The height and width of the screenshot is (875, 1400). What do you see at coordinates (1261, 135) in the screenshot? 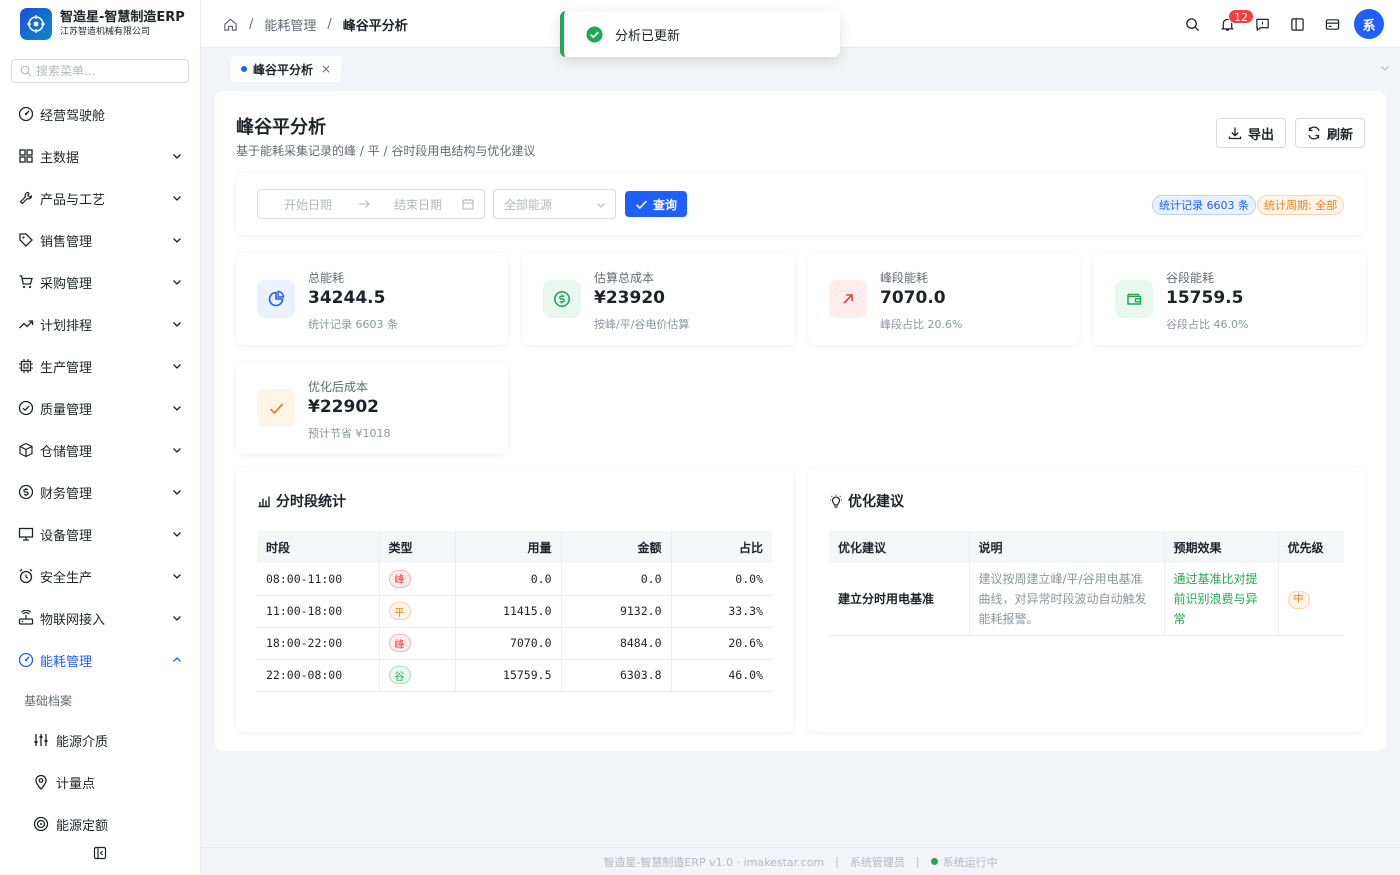
I see `export-label: 导出` at bounding box center [1261, 135].